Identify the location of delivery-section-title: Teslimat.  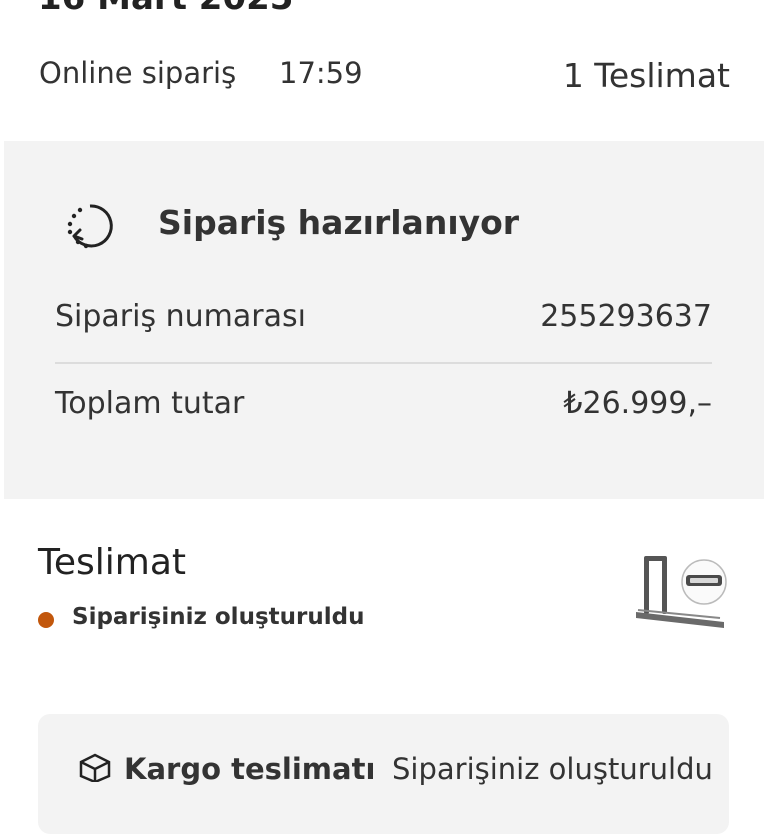
(112, 562).